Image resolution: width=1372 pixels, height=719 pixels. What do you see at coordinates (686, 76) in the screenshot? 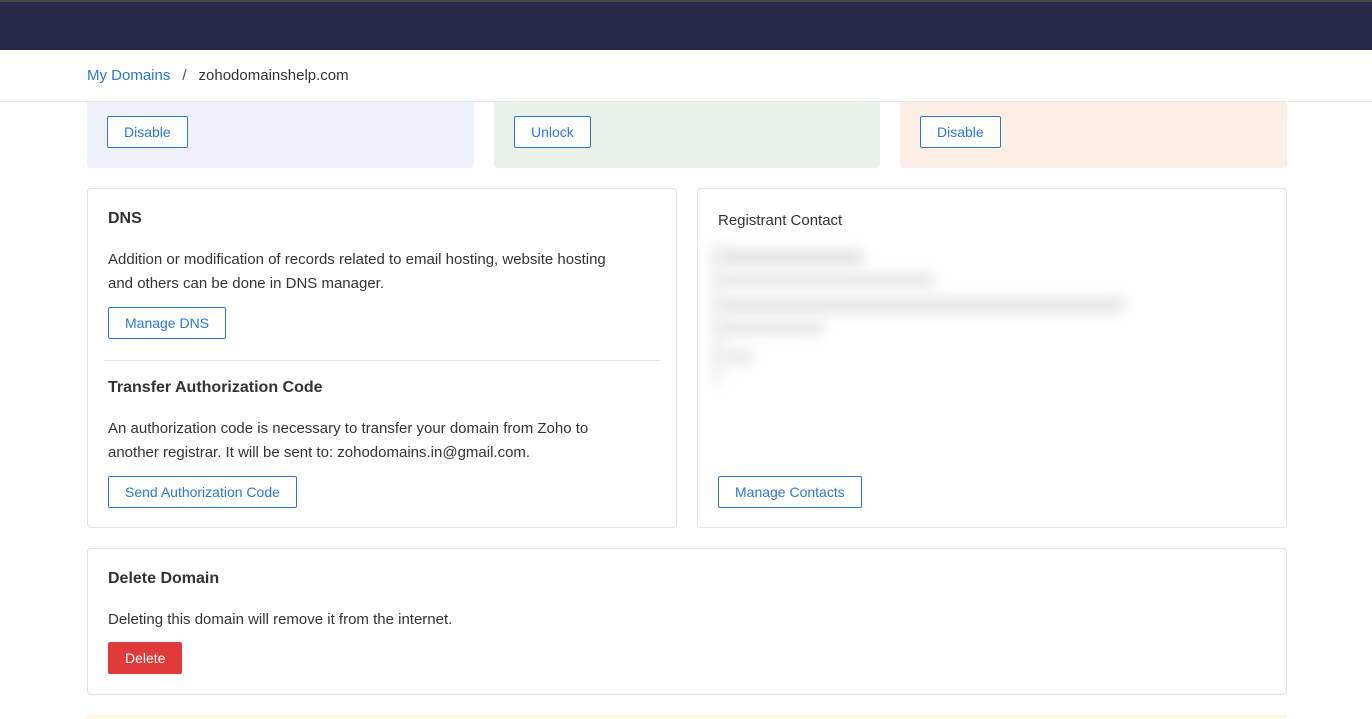
I see `breadcrumb: My Domains / zohodomainshelp.com` at bounding box center [686, 76].